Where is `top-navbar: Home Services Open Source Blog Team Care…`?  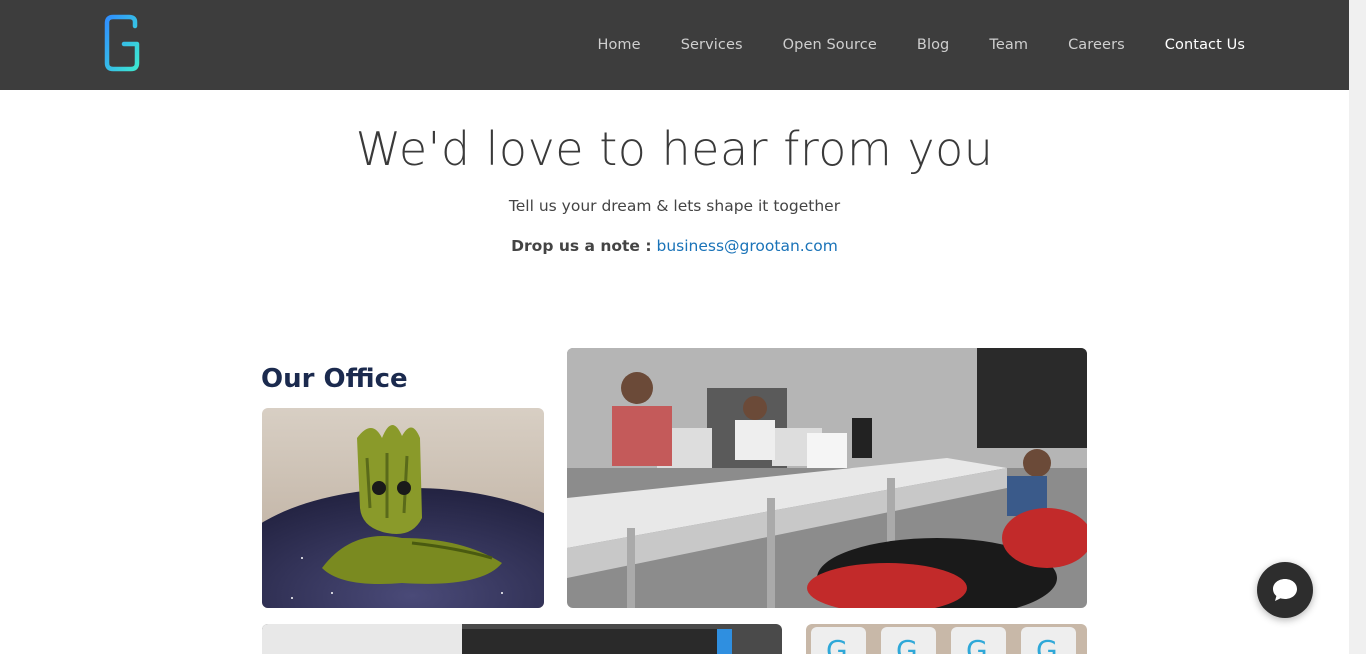 top-navbar: Home Services Open Source Blog Team Care… is located at coordinates (674, 45).